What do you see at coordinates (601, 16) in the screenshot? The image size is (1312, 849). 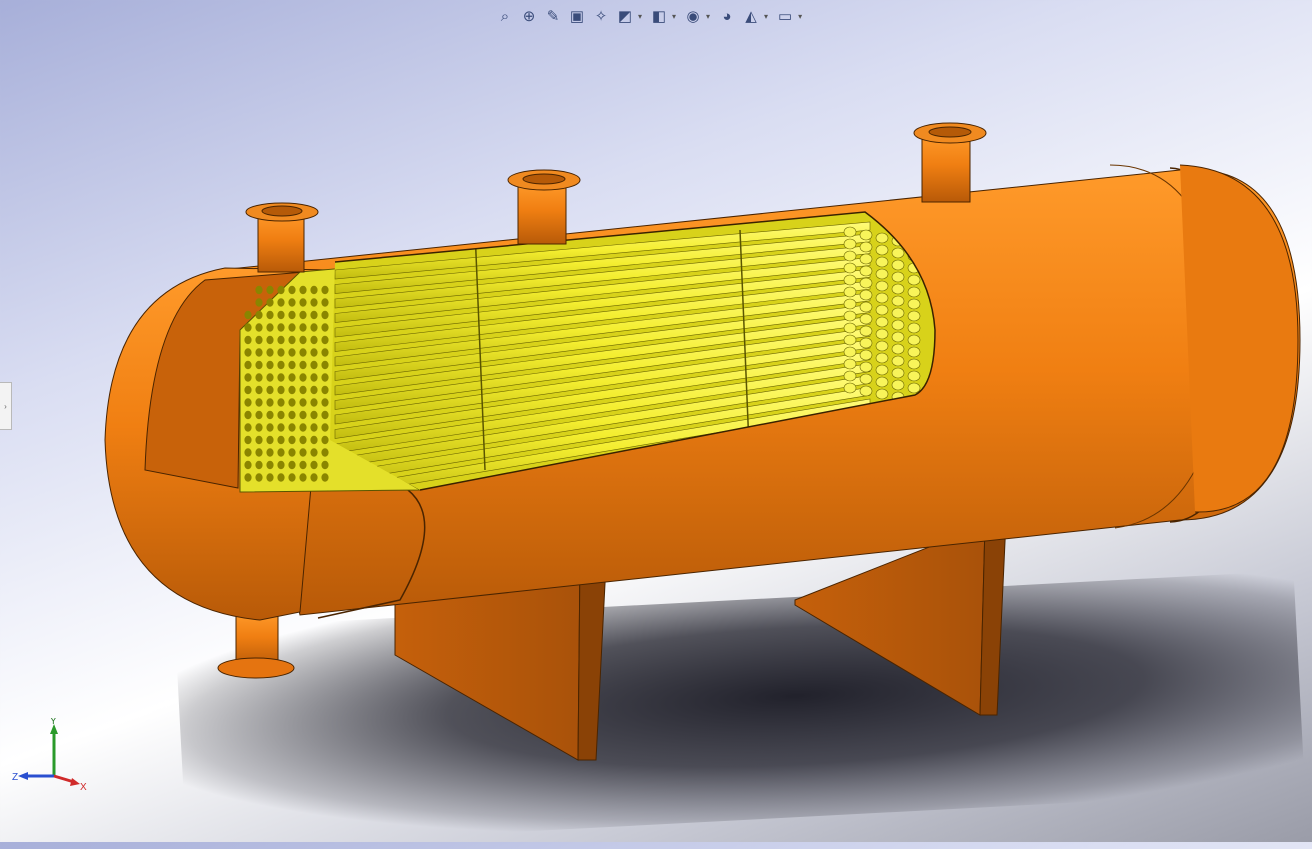 I see `dynamic-annotation-icon: ✧` at bounding box center [601, 16].